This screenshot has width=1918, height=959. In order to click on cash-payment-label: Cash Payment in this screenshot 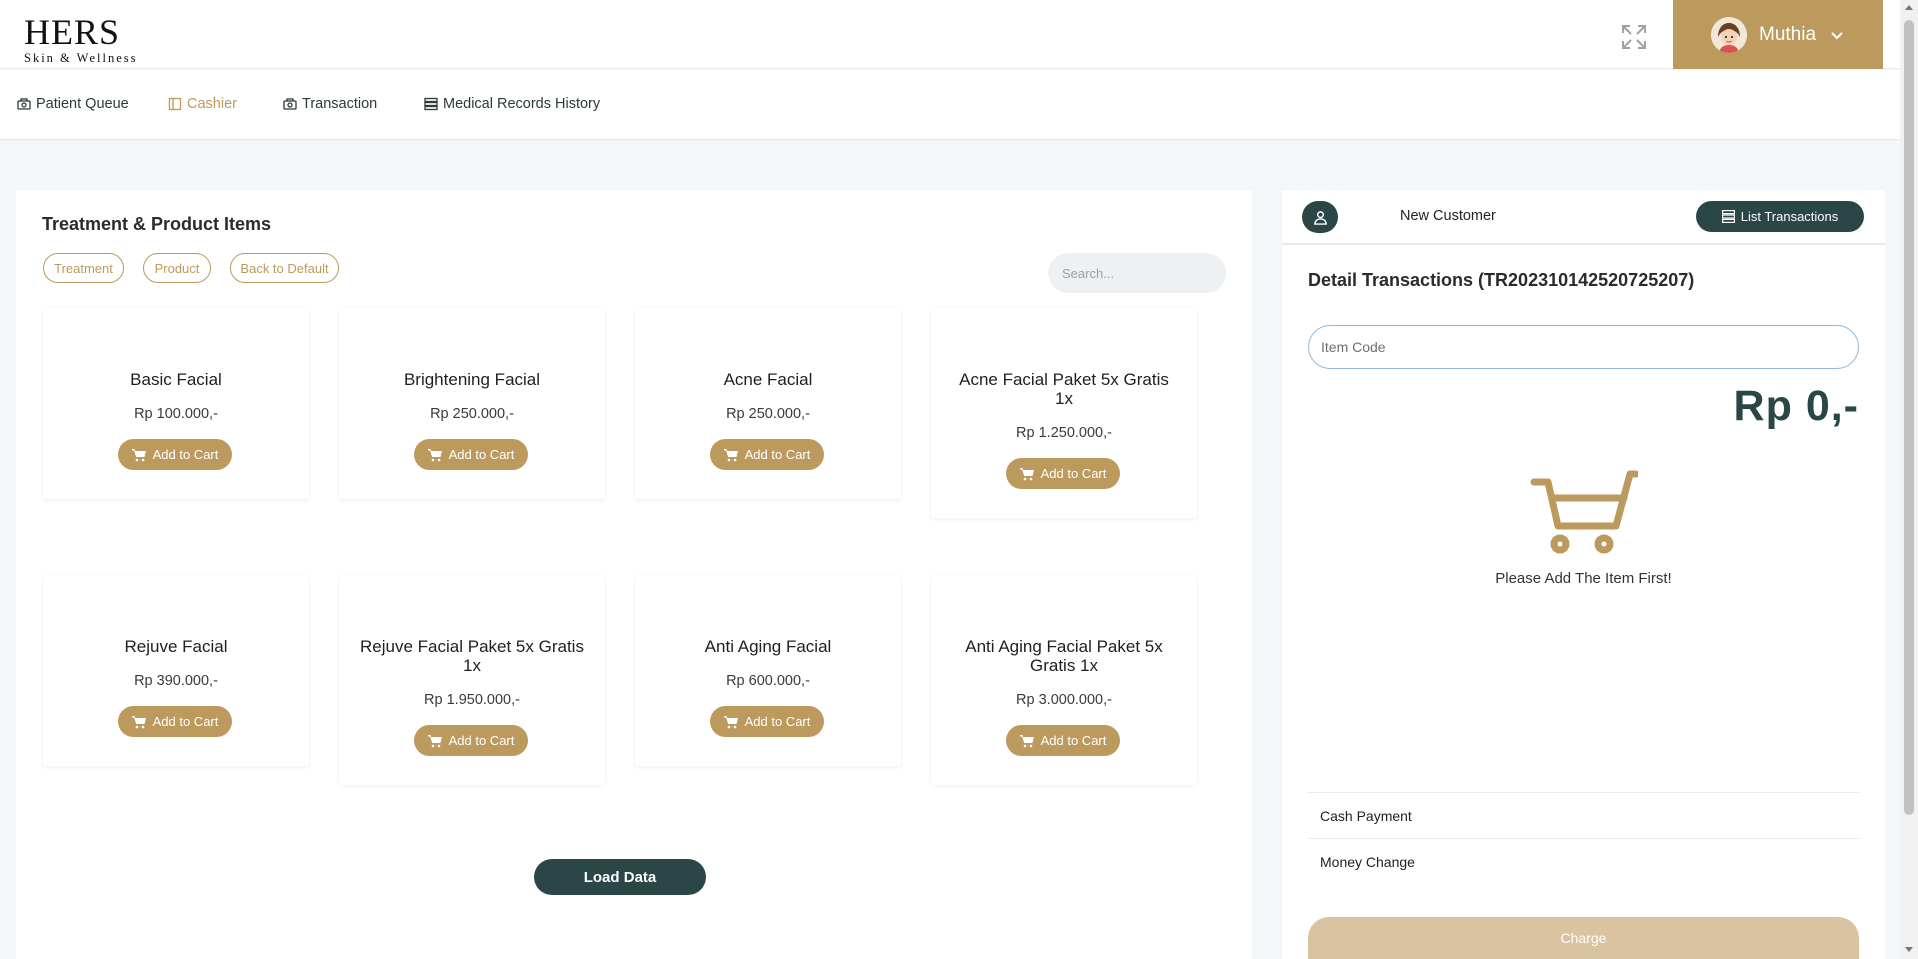, I will do `click(1366, 815)`.